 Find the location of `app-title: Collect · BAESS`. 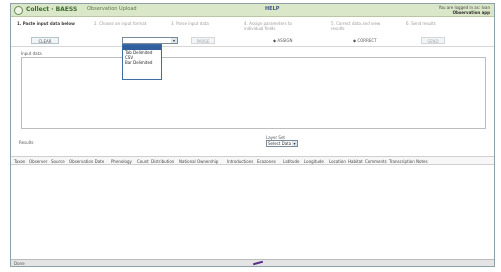

app-title: Collect · BAESS is located at coordinates (52, 9).